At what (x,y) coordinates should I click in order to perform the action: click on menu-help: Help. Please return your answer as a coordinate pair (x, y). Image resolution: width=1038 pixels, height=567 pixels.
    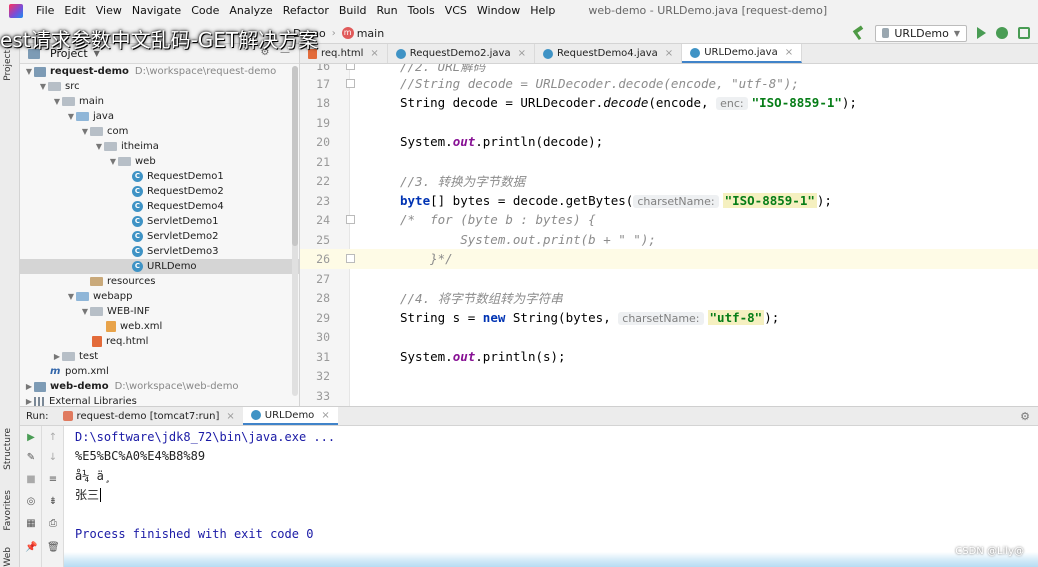
    Looking at the image, I should click on (542, 11).